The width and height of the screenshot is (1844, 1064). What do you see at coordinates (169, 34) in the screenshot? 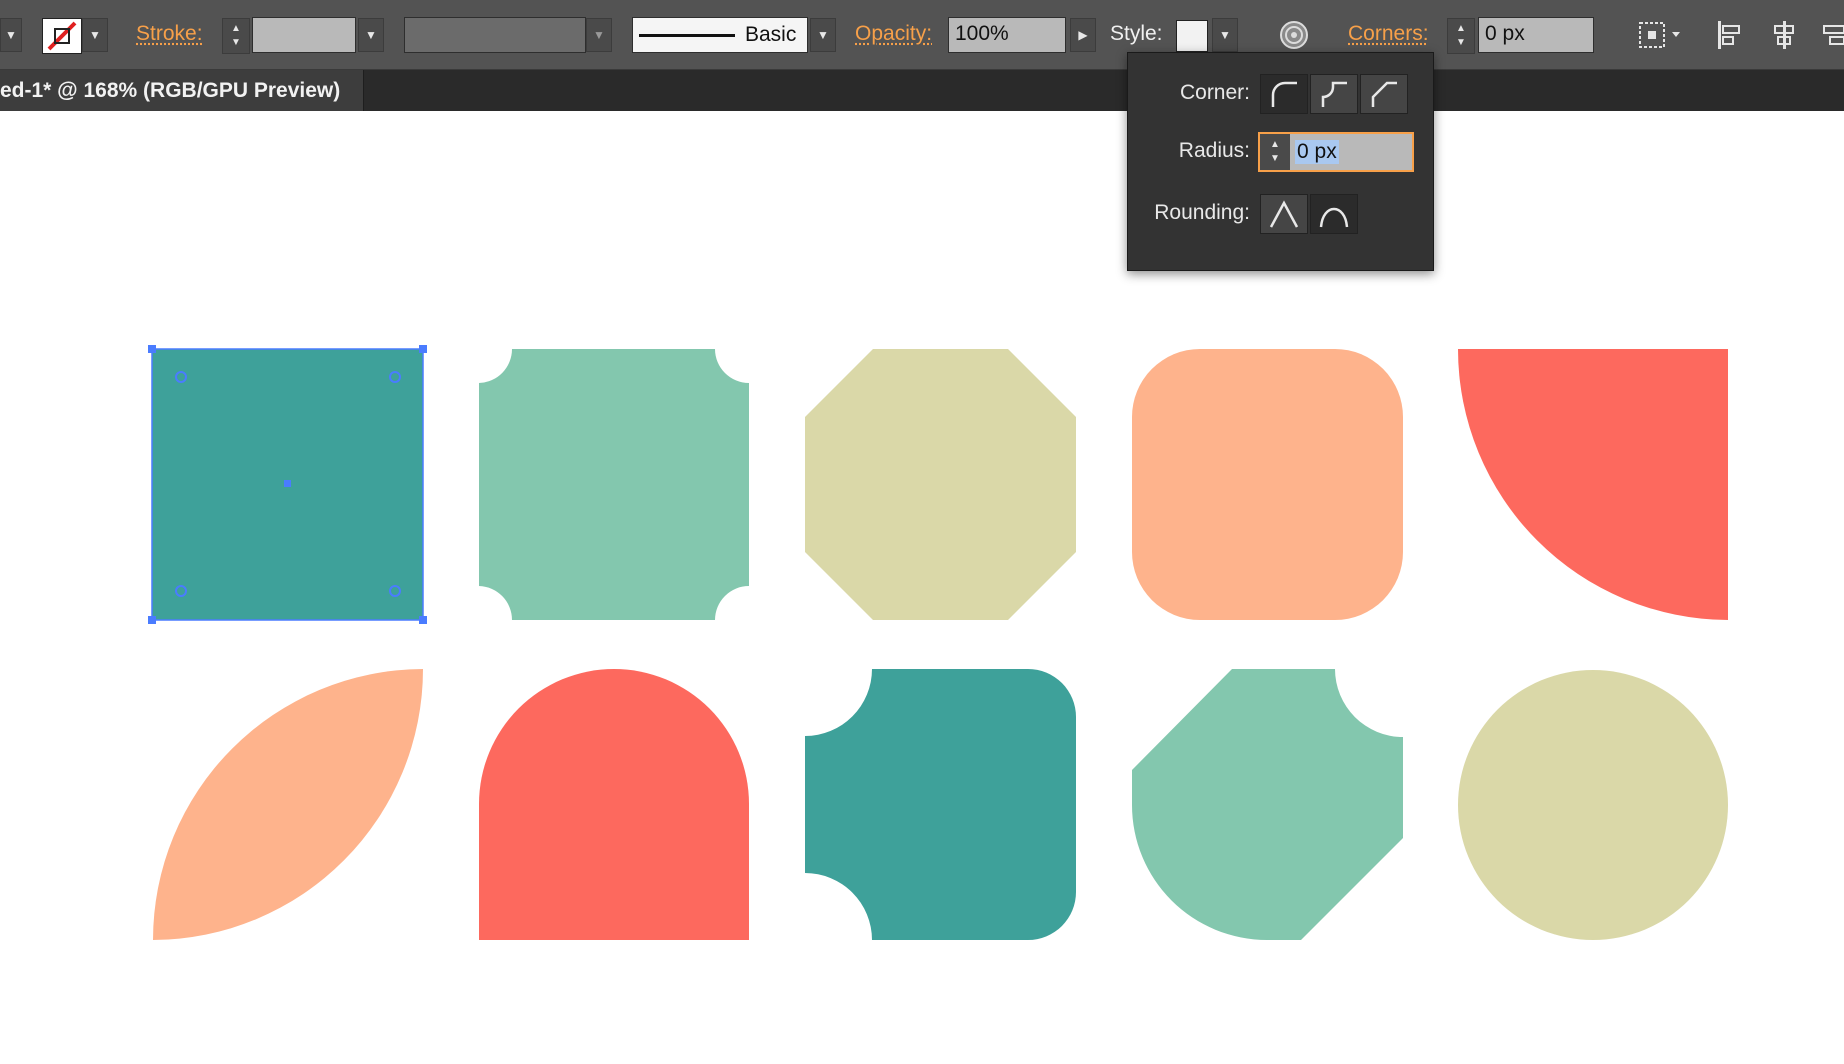
I see `stroke-label: Stroke:` at bounding box center [169, 34].